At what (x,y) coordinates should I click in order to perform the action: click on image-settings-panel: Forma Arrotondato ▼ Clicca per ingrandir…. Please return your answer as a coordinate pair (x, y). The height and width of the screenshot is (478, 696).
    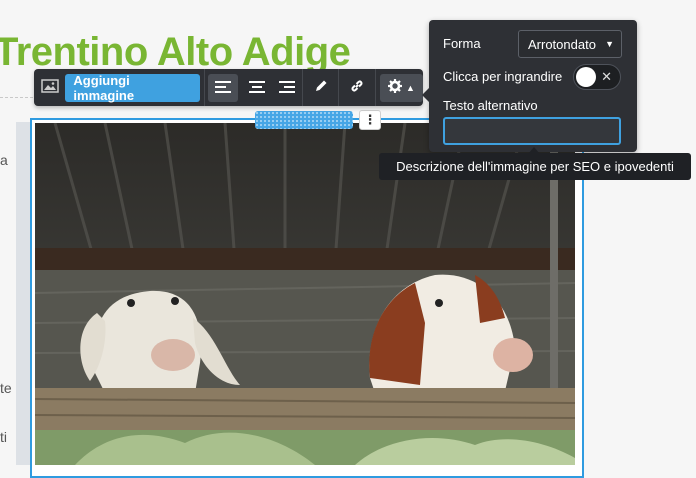
    Looking at the image, I should click on (529, 86).